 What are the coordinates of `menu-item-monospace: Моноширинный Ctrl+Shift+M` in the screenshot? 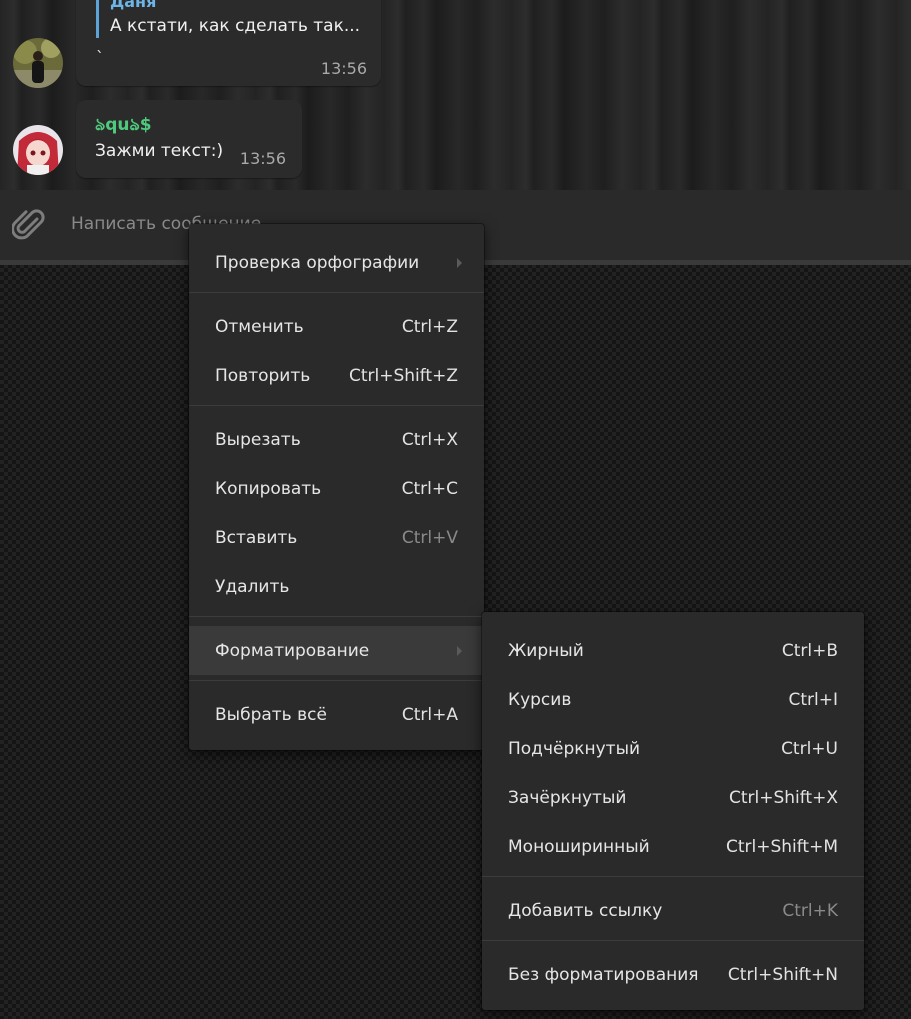 It's located at (673, 846).